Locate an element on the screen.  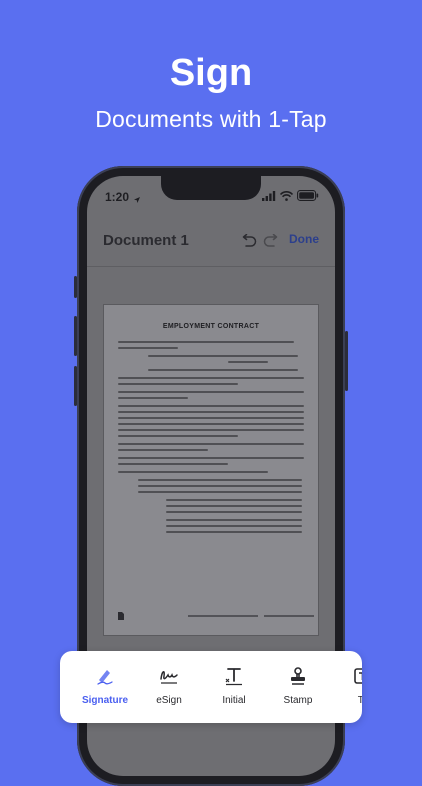
battery-icon is located at coordinates (308, 197).